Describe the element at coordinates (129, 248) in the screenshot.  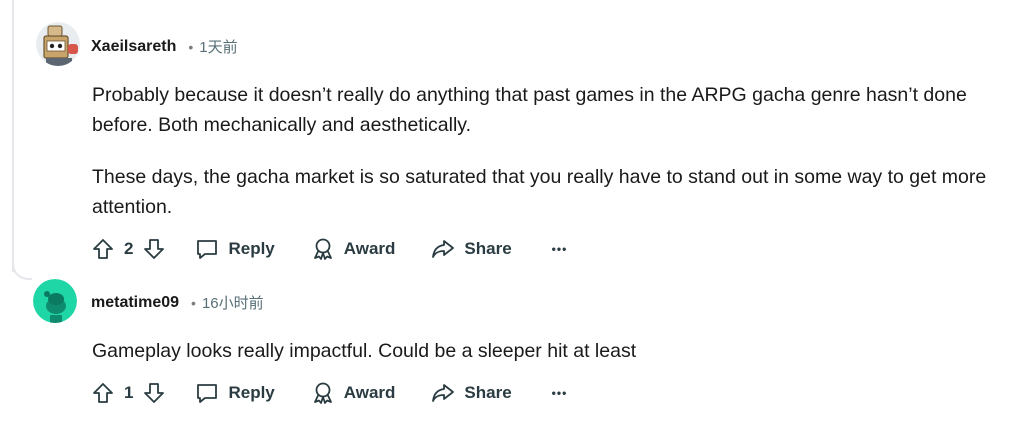
I see `vote-count: 2` at that location.